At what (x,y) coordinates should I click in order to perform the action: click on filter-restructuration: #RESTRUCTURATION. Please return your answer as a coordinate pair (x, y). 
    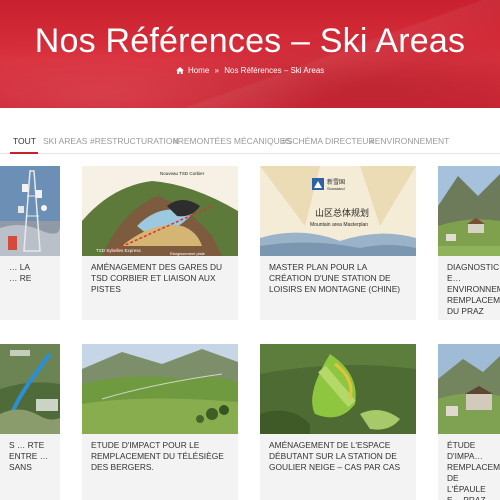
    Looking at the image, I should click on (134, 141).